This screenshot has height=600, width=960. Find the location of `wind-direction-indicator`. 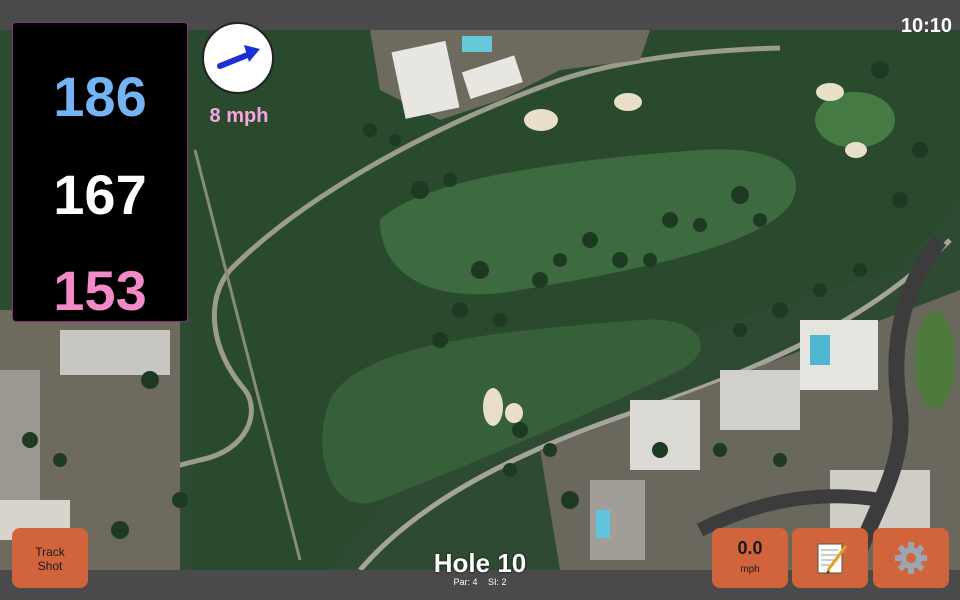

wind-direction-indicator is located at coordinates (238, 58).